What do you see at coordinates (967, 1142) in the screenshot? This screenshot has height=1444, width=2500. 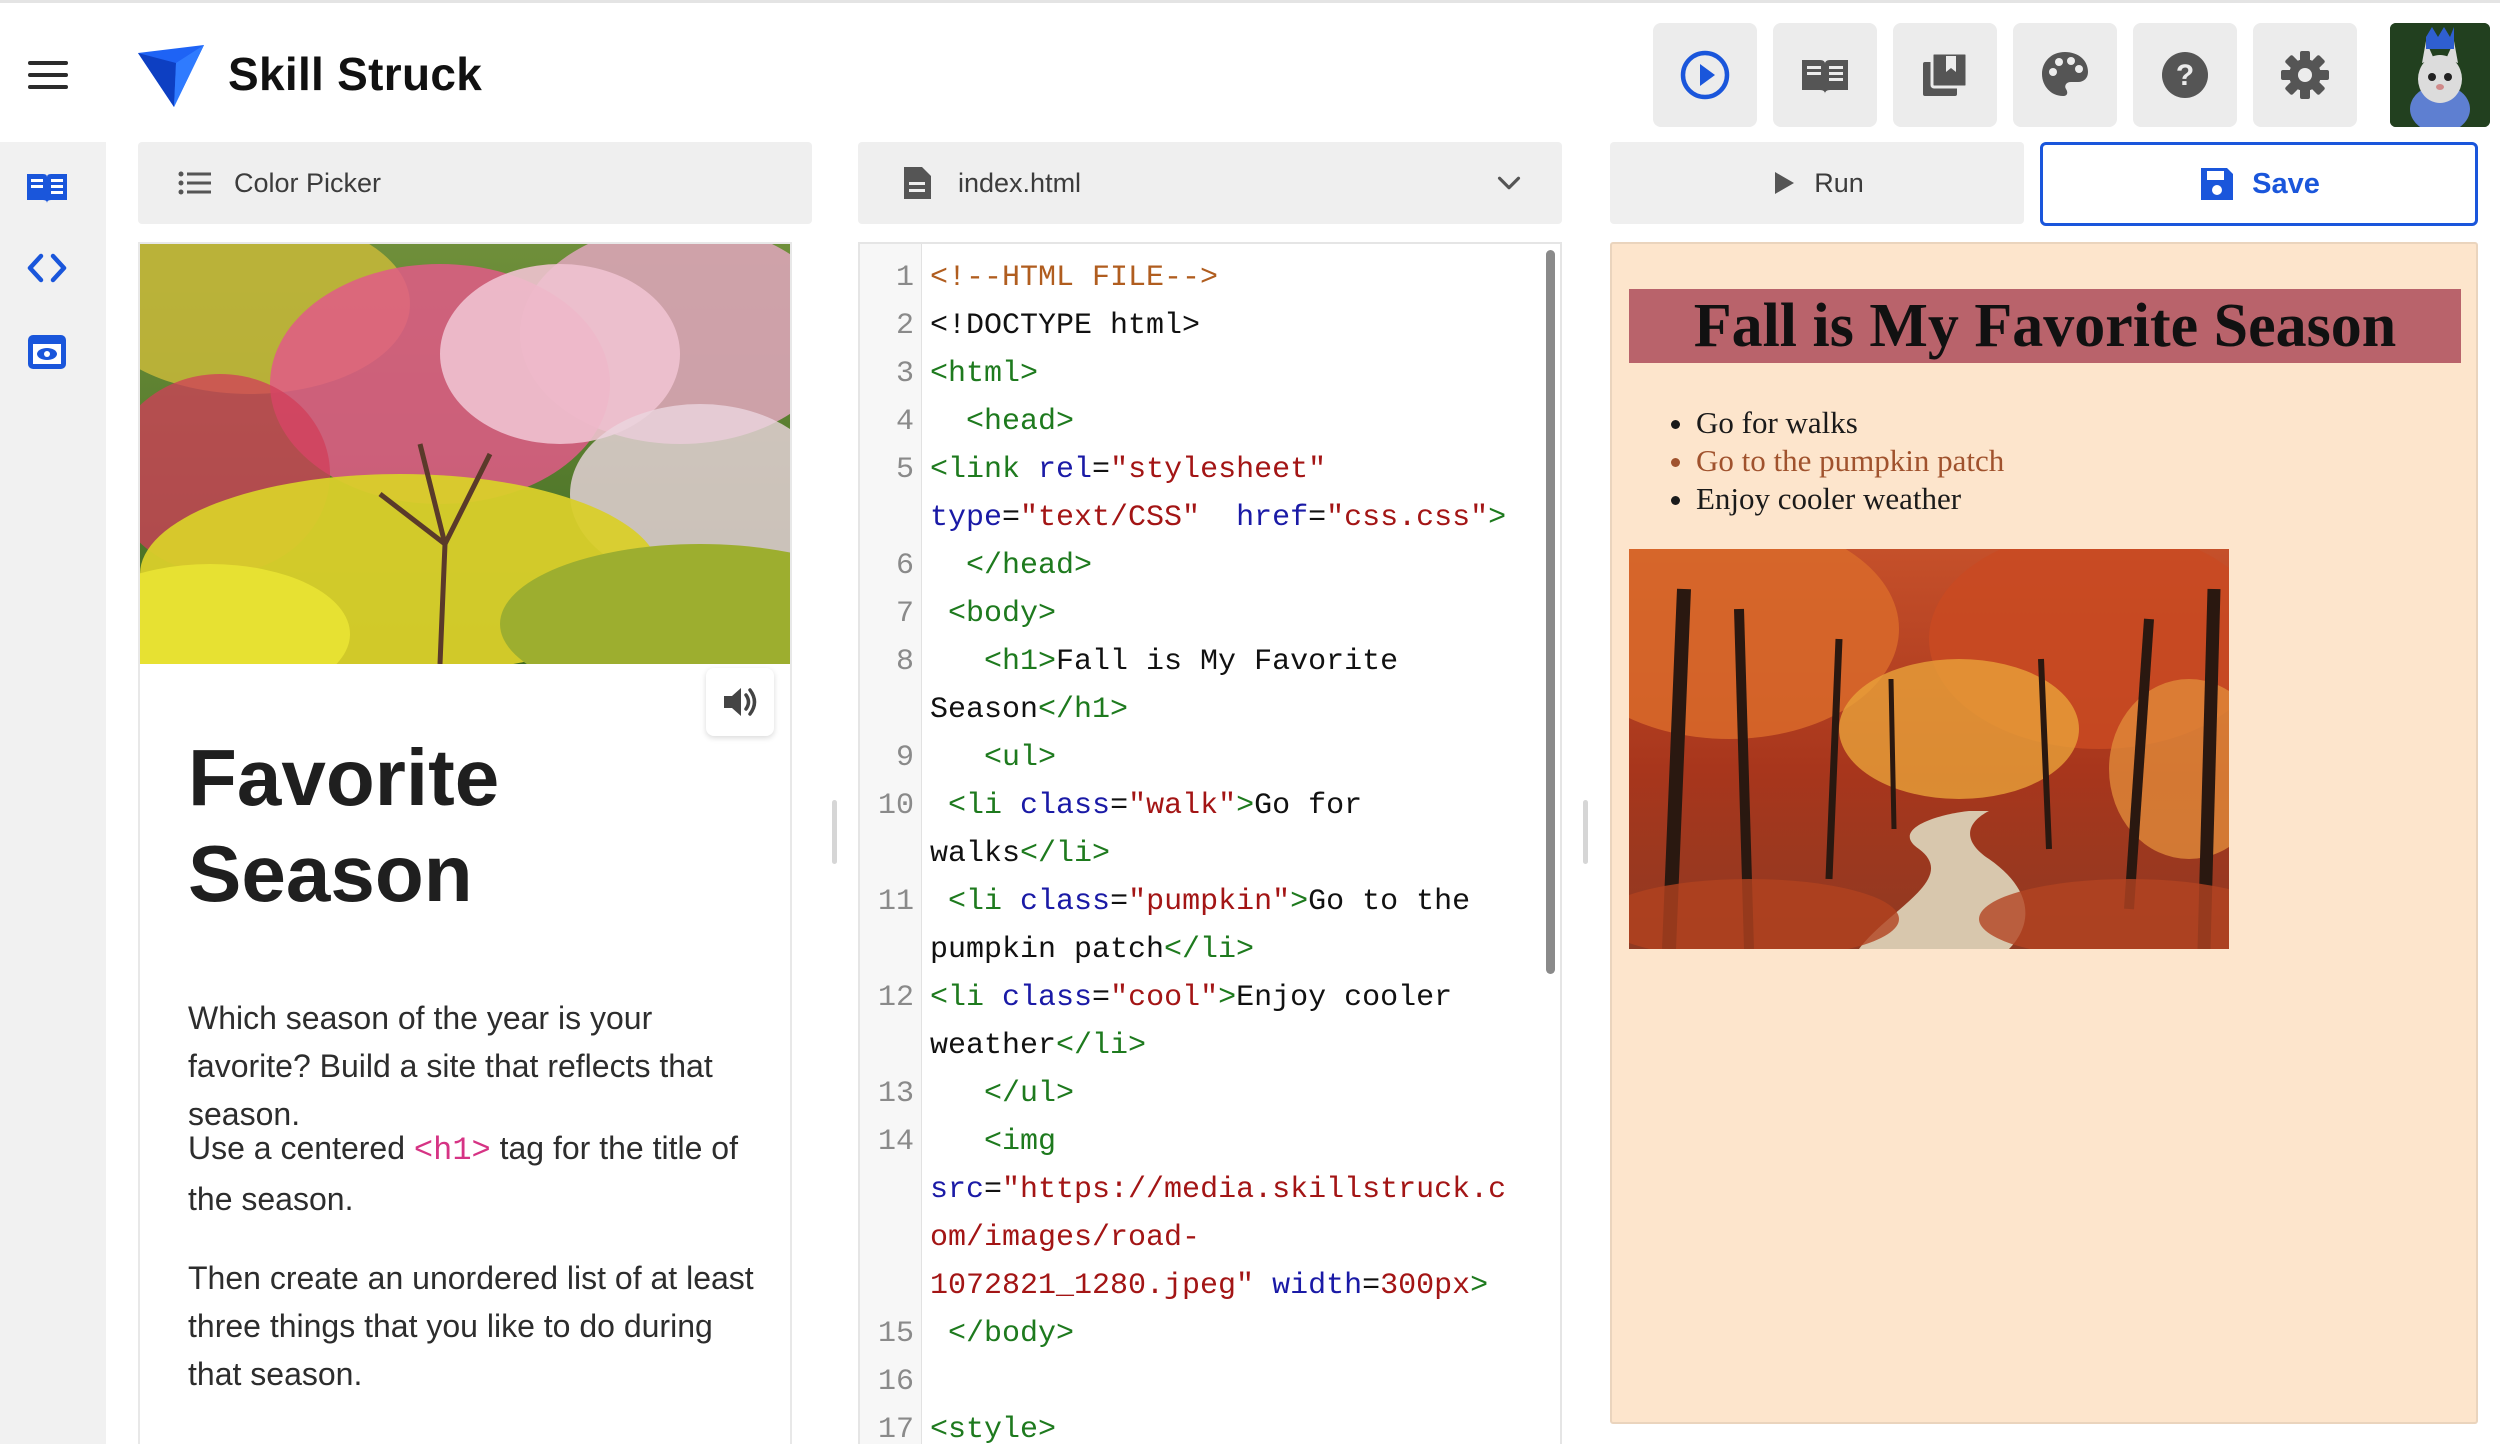 I see `code-line: 14 <img` at bounding box center [967, 1142].